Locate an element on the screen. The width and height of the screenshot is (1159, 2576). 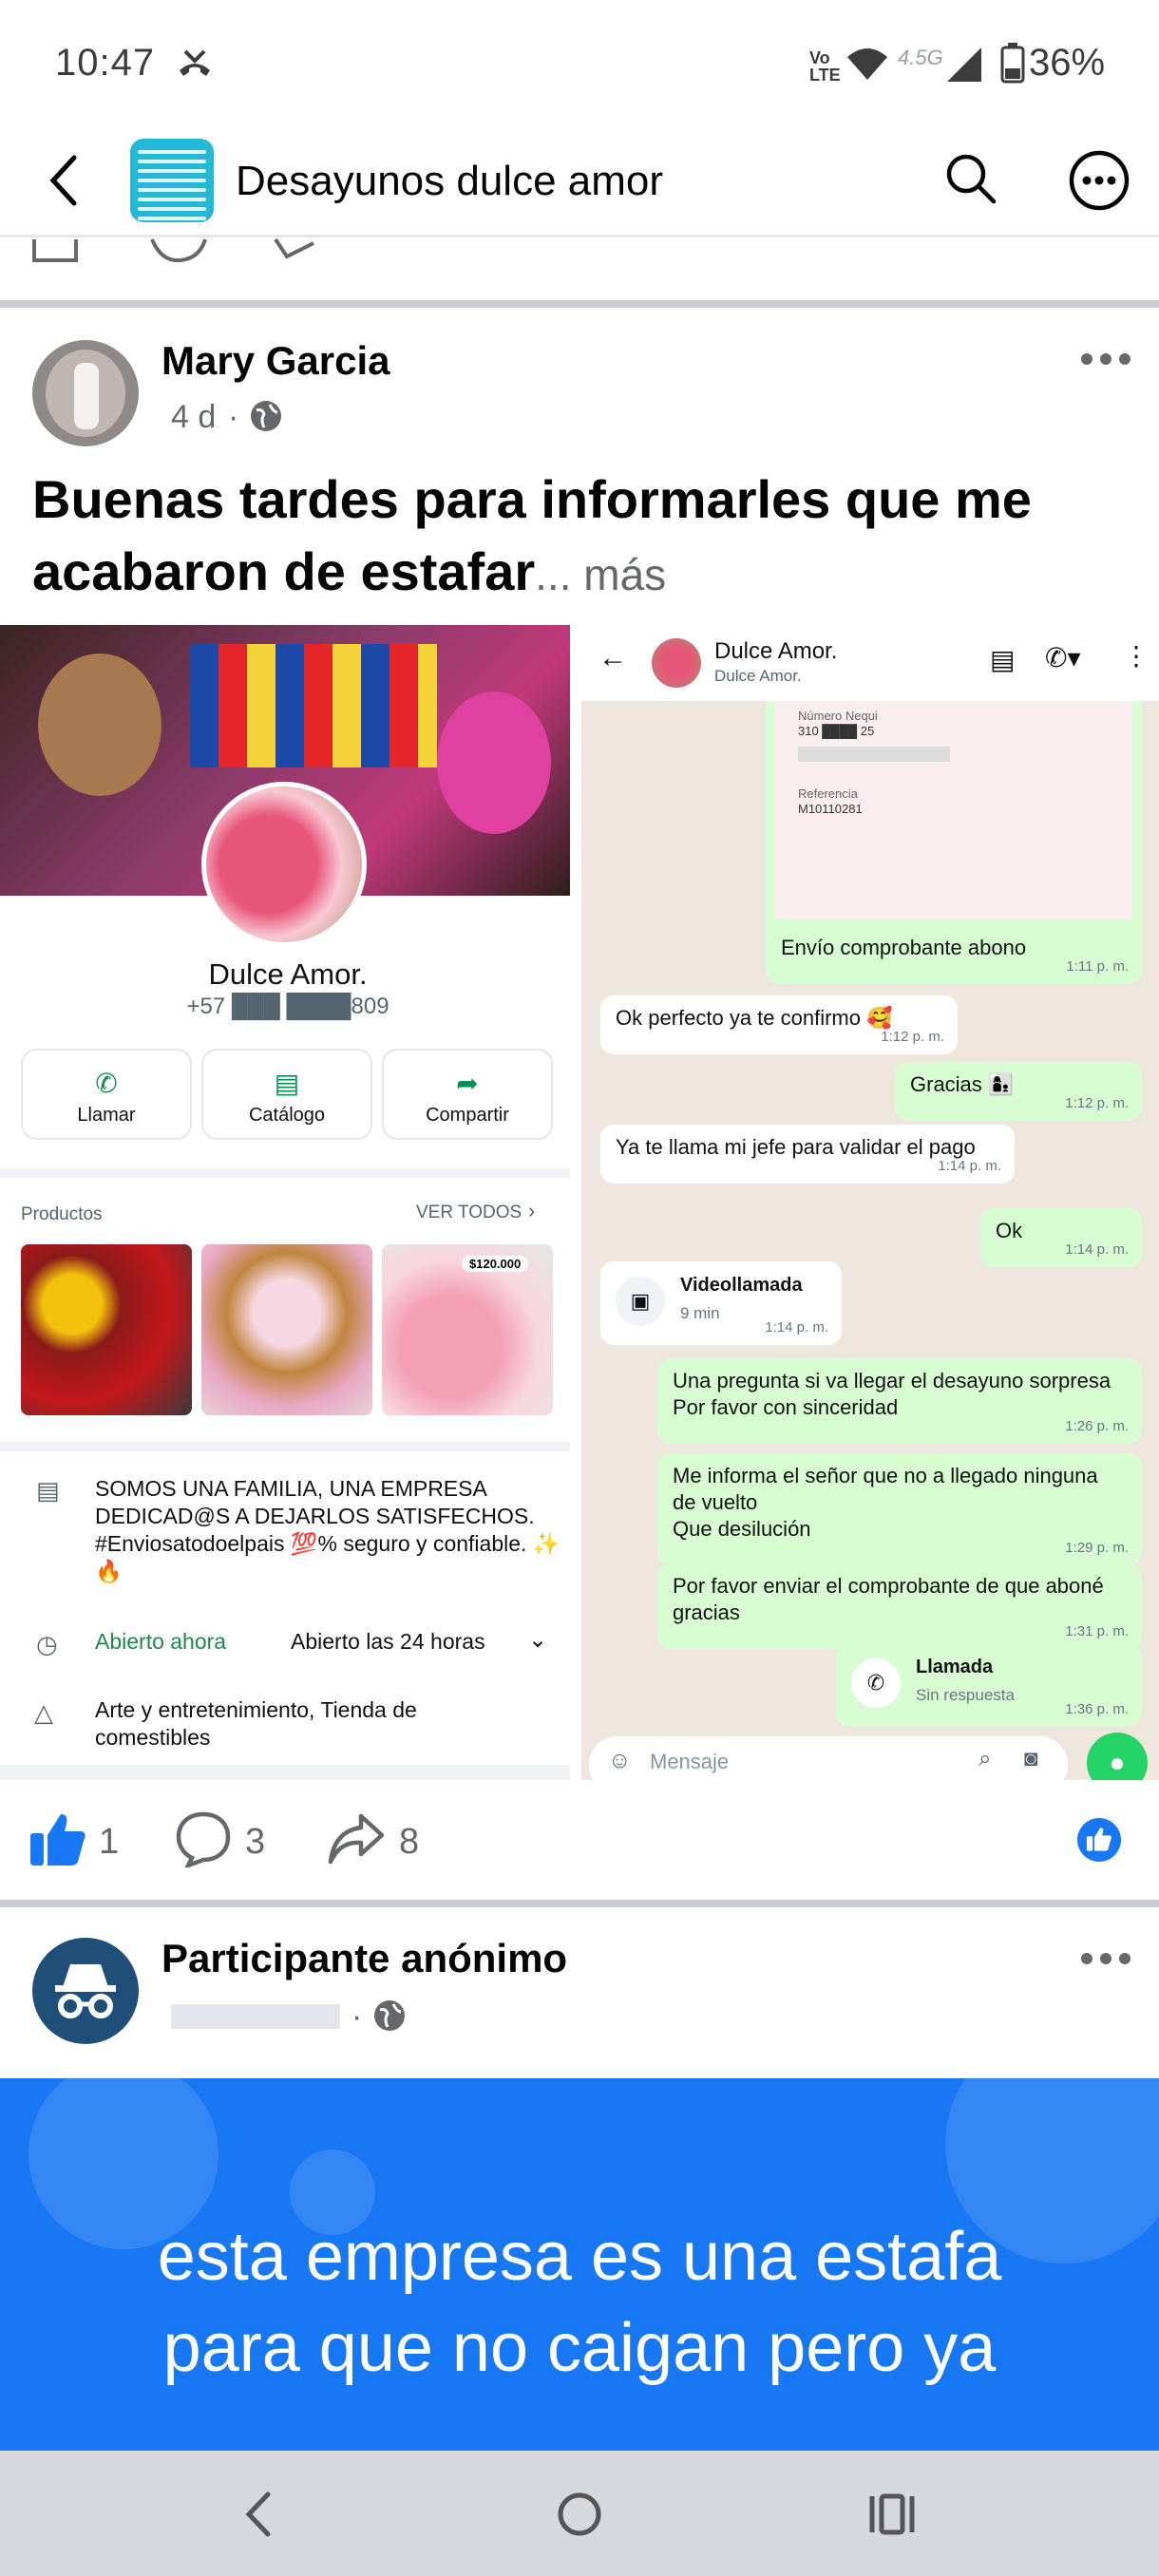
group-avatar is located at coordinates (172, 180).